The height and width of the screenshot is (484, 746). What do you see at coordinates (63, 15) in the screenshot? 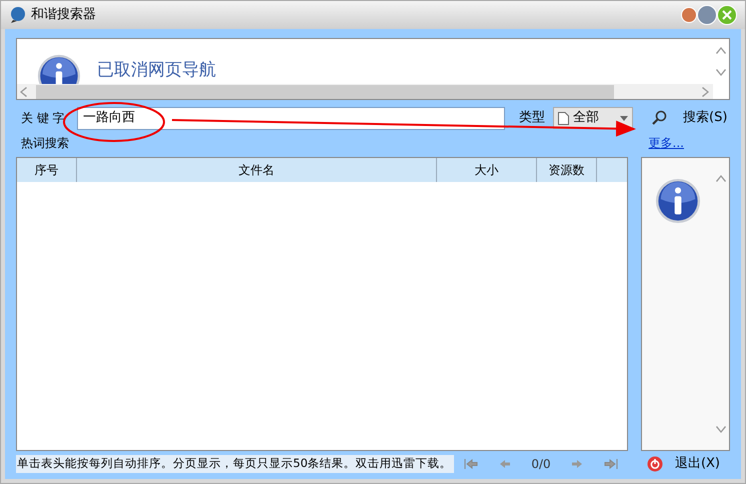
I see `window-title: 和谐搜索器` at bounding box center [63, 15].